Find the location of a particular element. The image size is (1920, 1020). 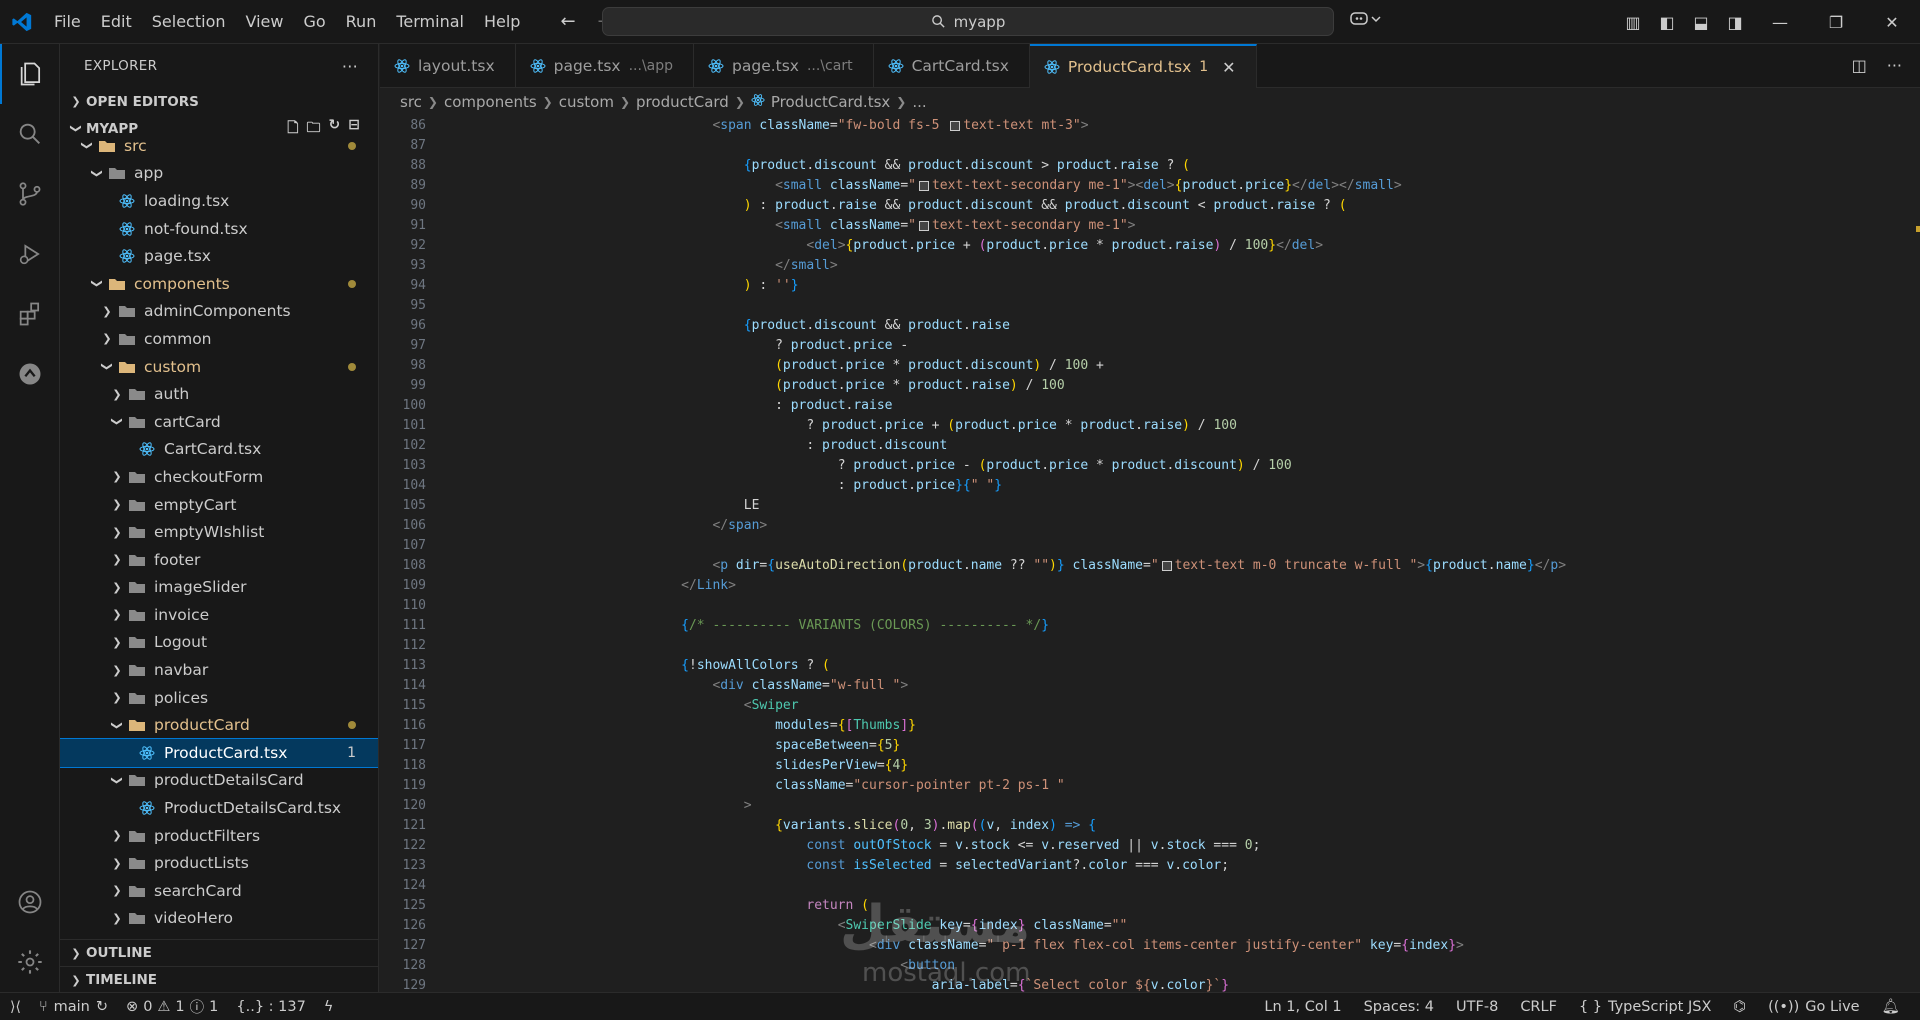

folder-item: ❯ auth is located at coordinates (219, 394).